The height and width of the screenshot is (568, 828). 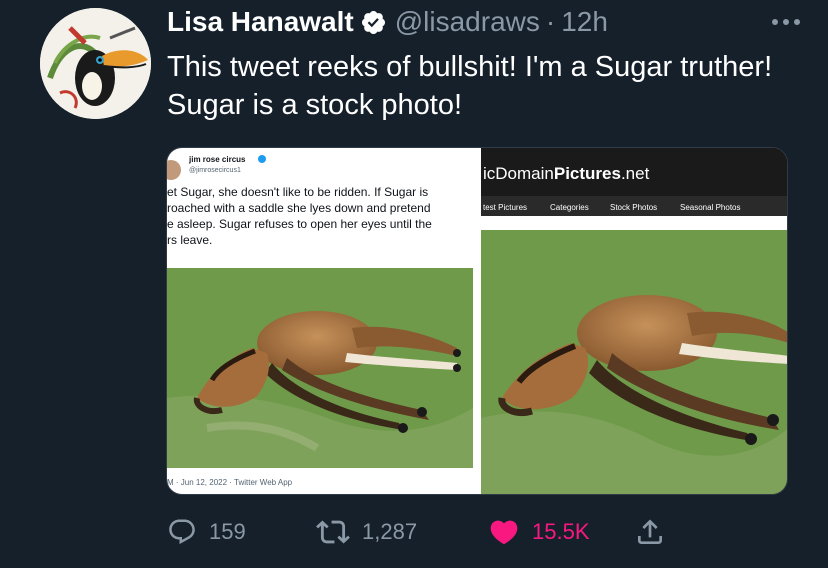 I want to click on like-button: 15.5K, so click(x=539, y=532).